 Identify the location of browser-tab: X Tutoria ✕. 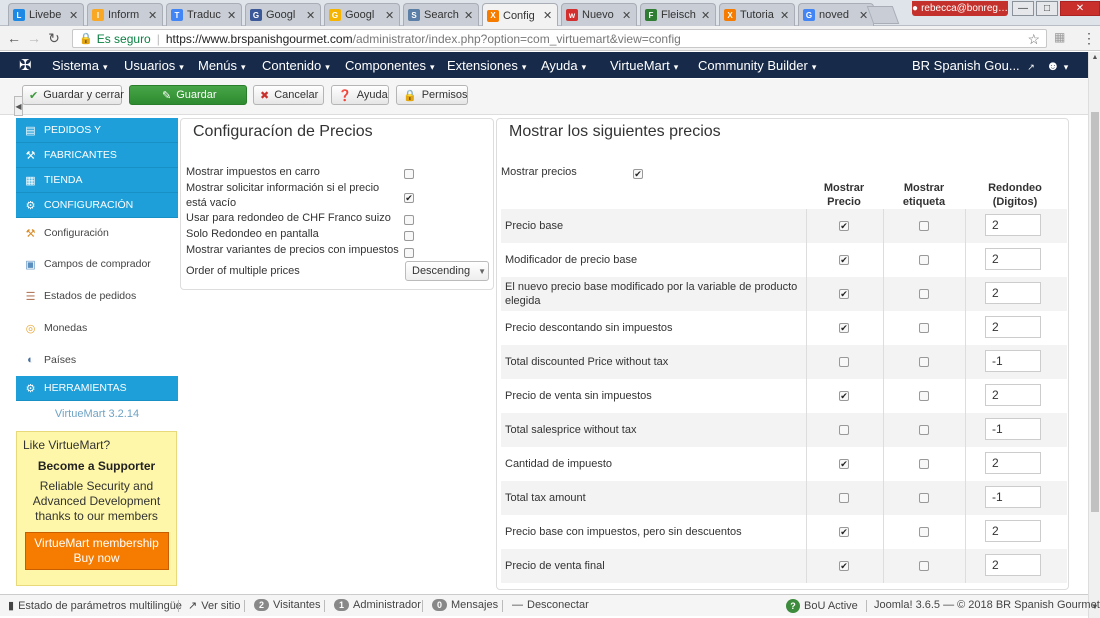
(757, 14).